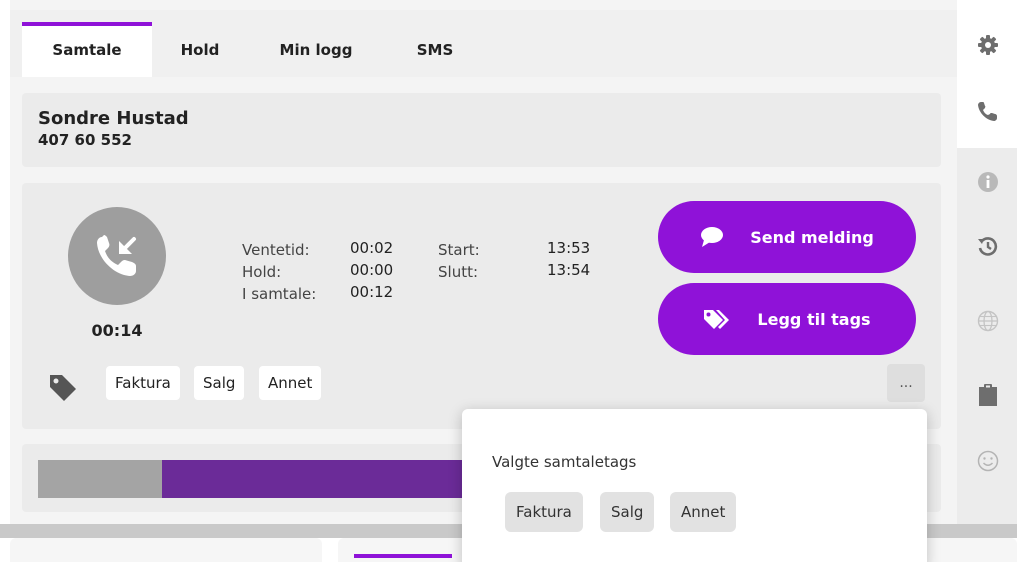 This screenshot has height=562, width=1017. What do you see at coordinates (987, 262) in the screenshot?
I see `right-sidebar` at bounding box center [987, 262].